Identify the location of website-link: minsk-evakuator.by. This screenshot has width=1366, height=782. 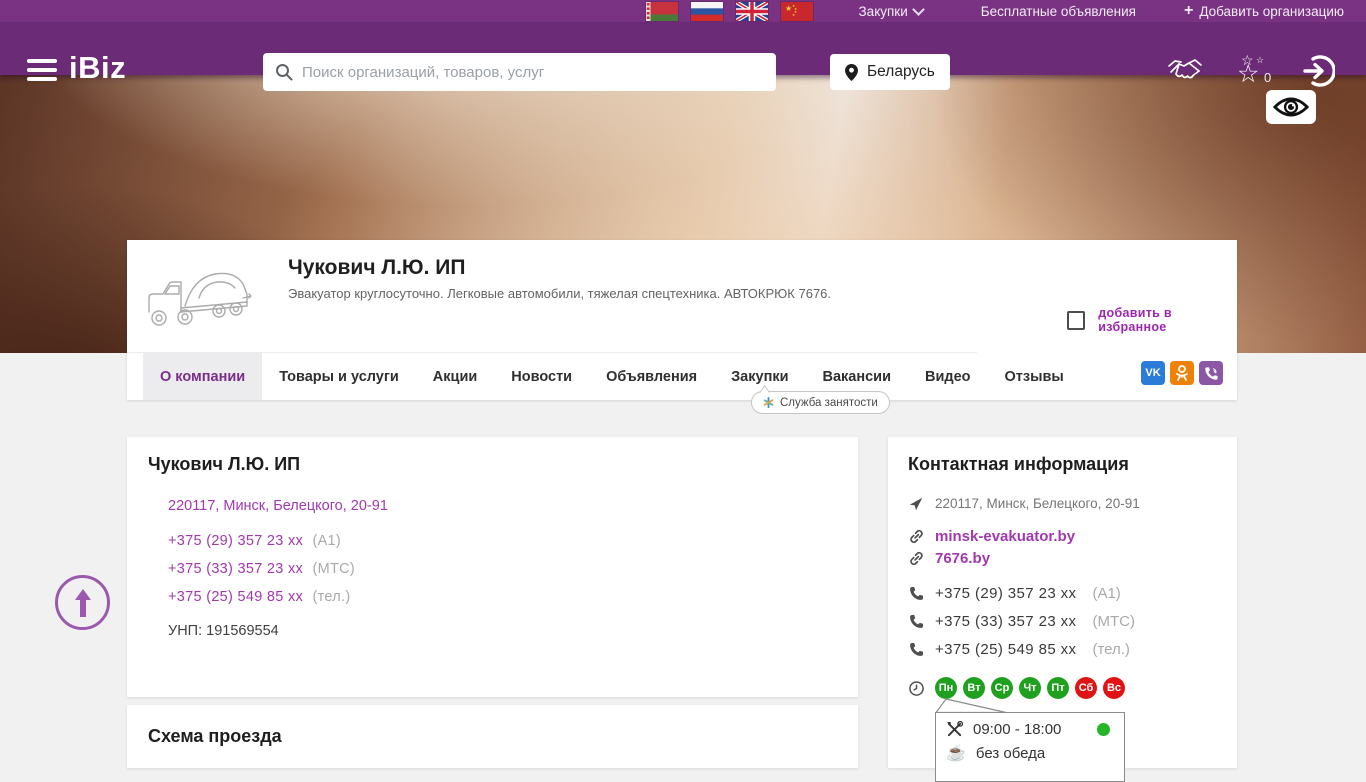
(1005, 536).